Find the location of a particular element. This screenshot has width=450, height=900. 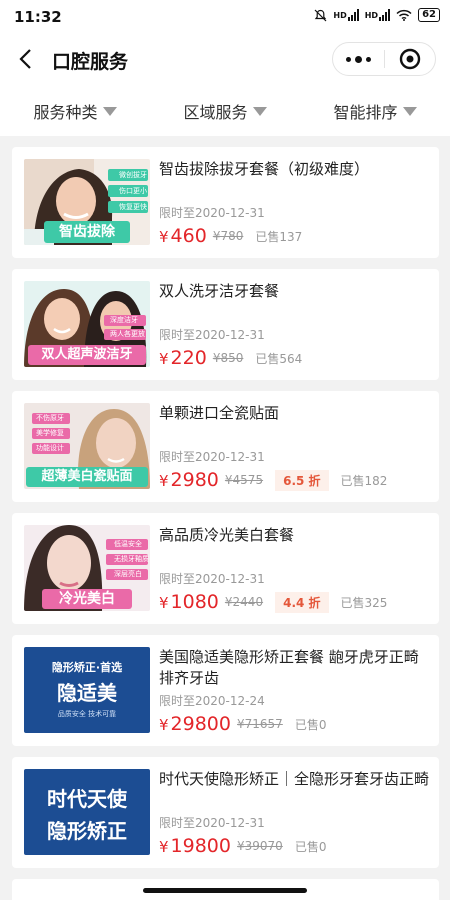

current-price: ¥220 is located at coordinates (183, 358).